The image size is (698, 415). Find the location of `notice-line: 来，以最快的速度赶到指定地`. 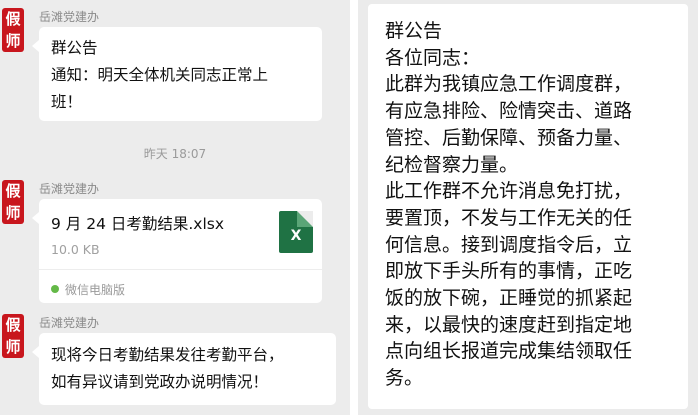

notice-line: 来，以最快的速度赶到指定地 is located at coordinates (509, 324).